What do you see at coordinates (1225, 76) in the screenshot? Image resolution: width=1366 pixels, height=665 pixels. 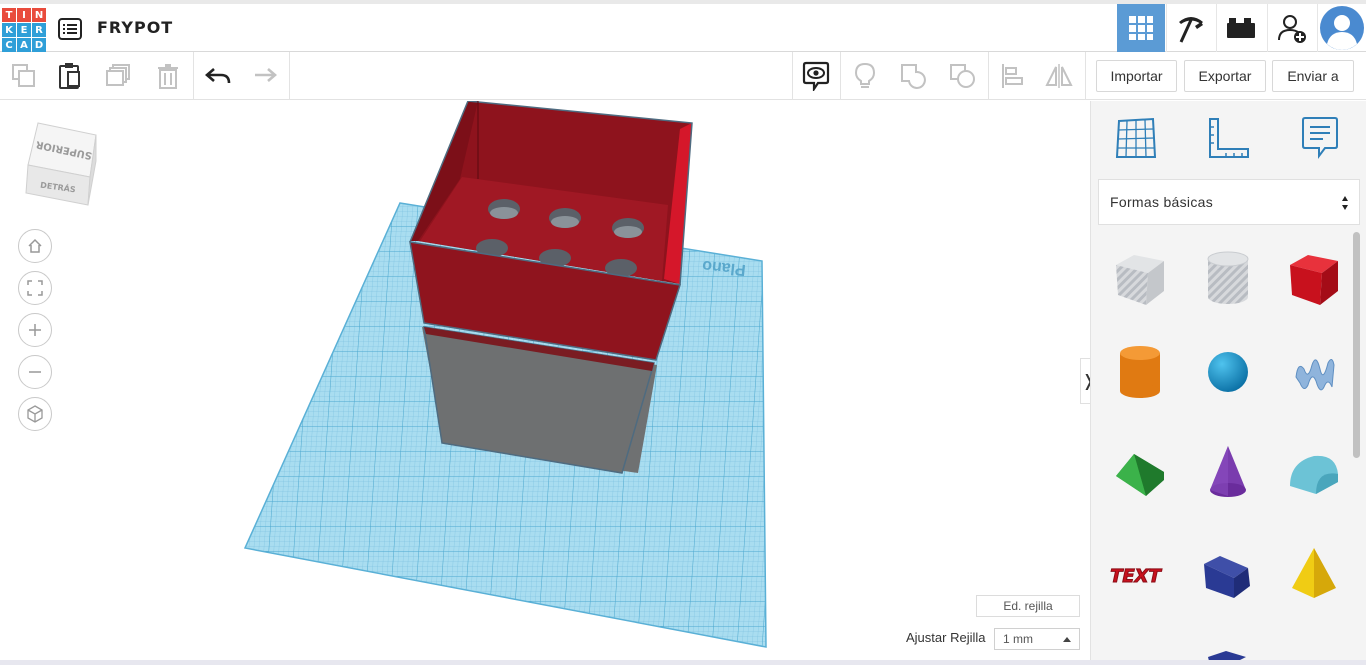 I see `export-button: Exportar` at bounding box center [1225, 76].